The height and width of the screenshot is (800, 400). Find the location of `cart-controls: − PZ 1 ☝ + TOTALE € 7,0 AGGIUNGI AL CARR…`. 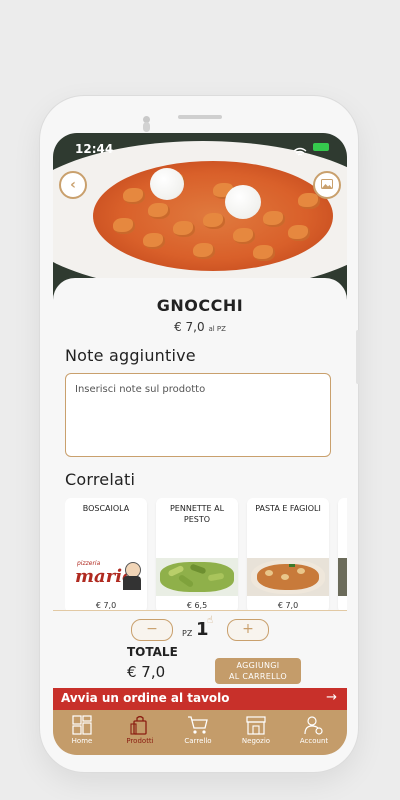

cart-controls: − PZ 1 ☝ + TOTALE € 7,0 AGGIUNGI AL CARR… is located at coordinates (200, 649).